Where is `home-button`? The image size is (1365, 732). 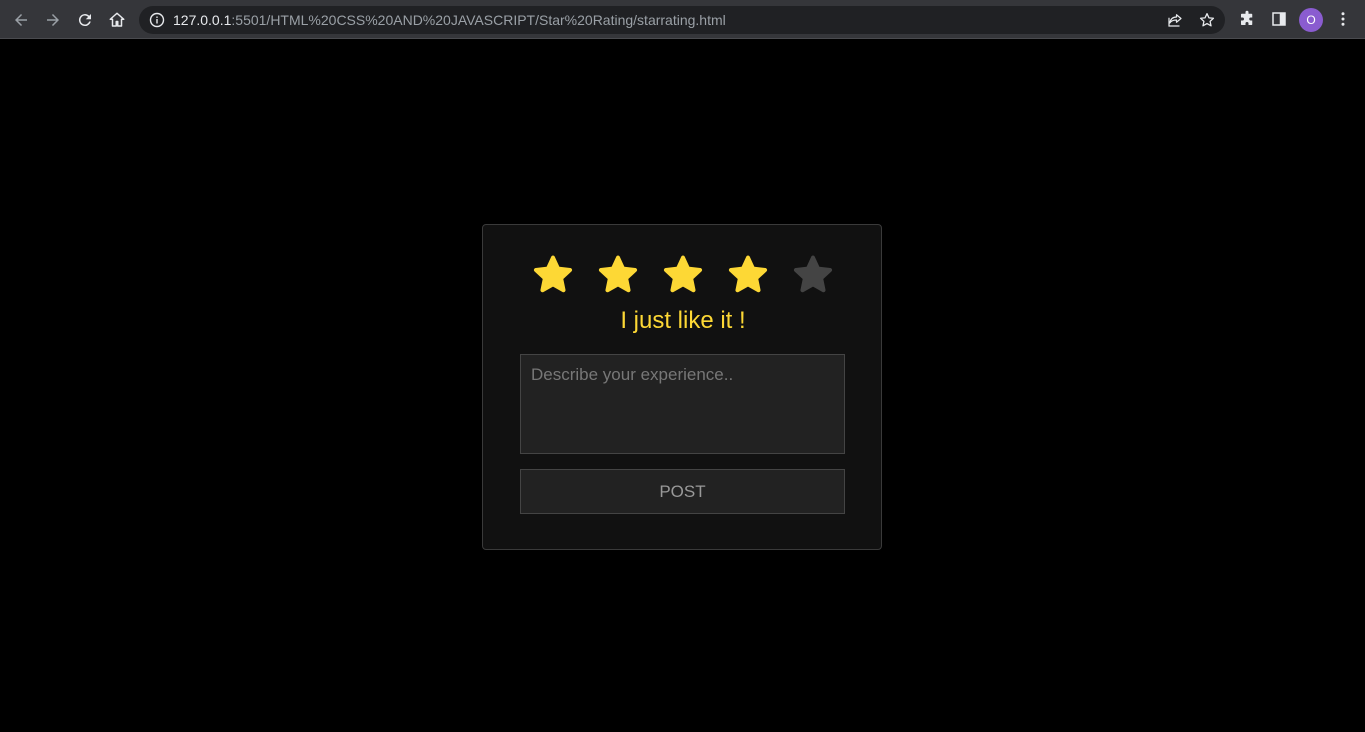
home-button is located at coordinates (117, 20).